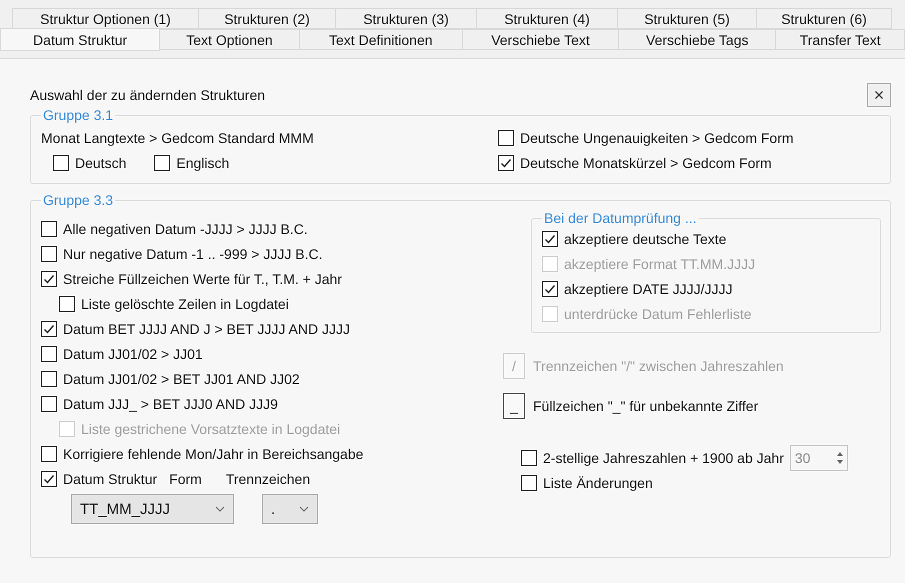 The height and width of the screenshot is (583, 905). I want to click on option-label: Datum BET JJJJ AND J > BET JJJJ AND JJJJ, so click(206, 328).